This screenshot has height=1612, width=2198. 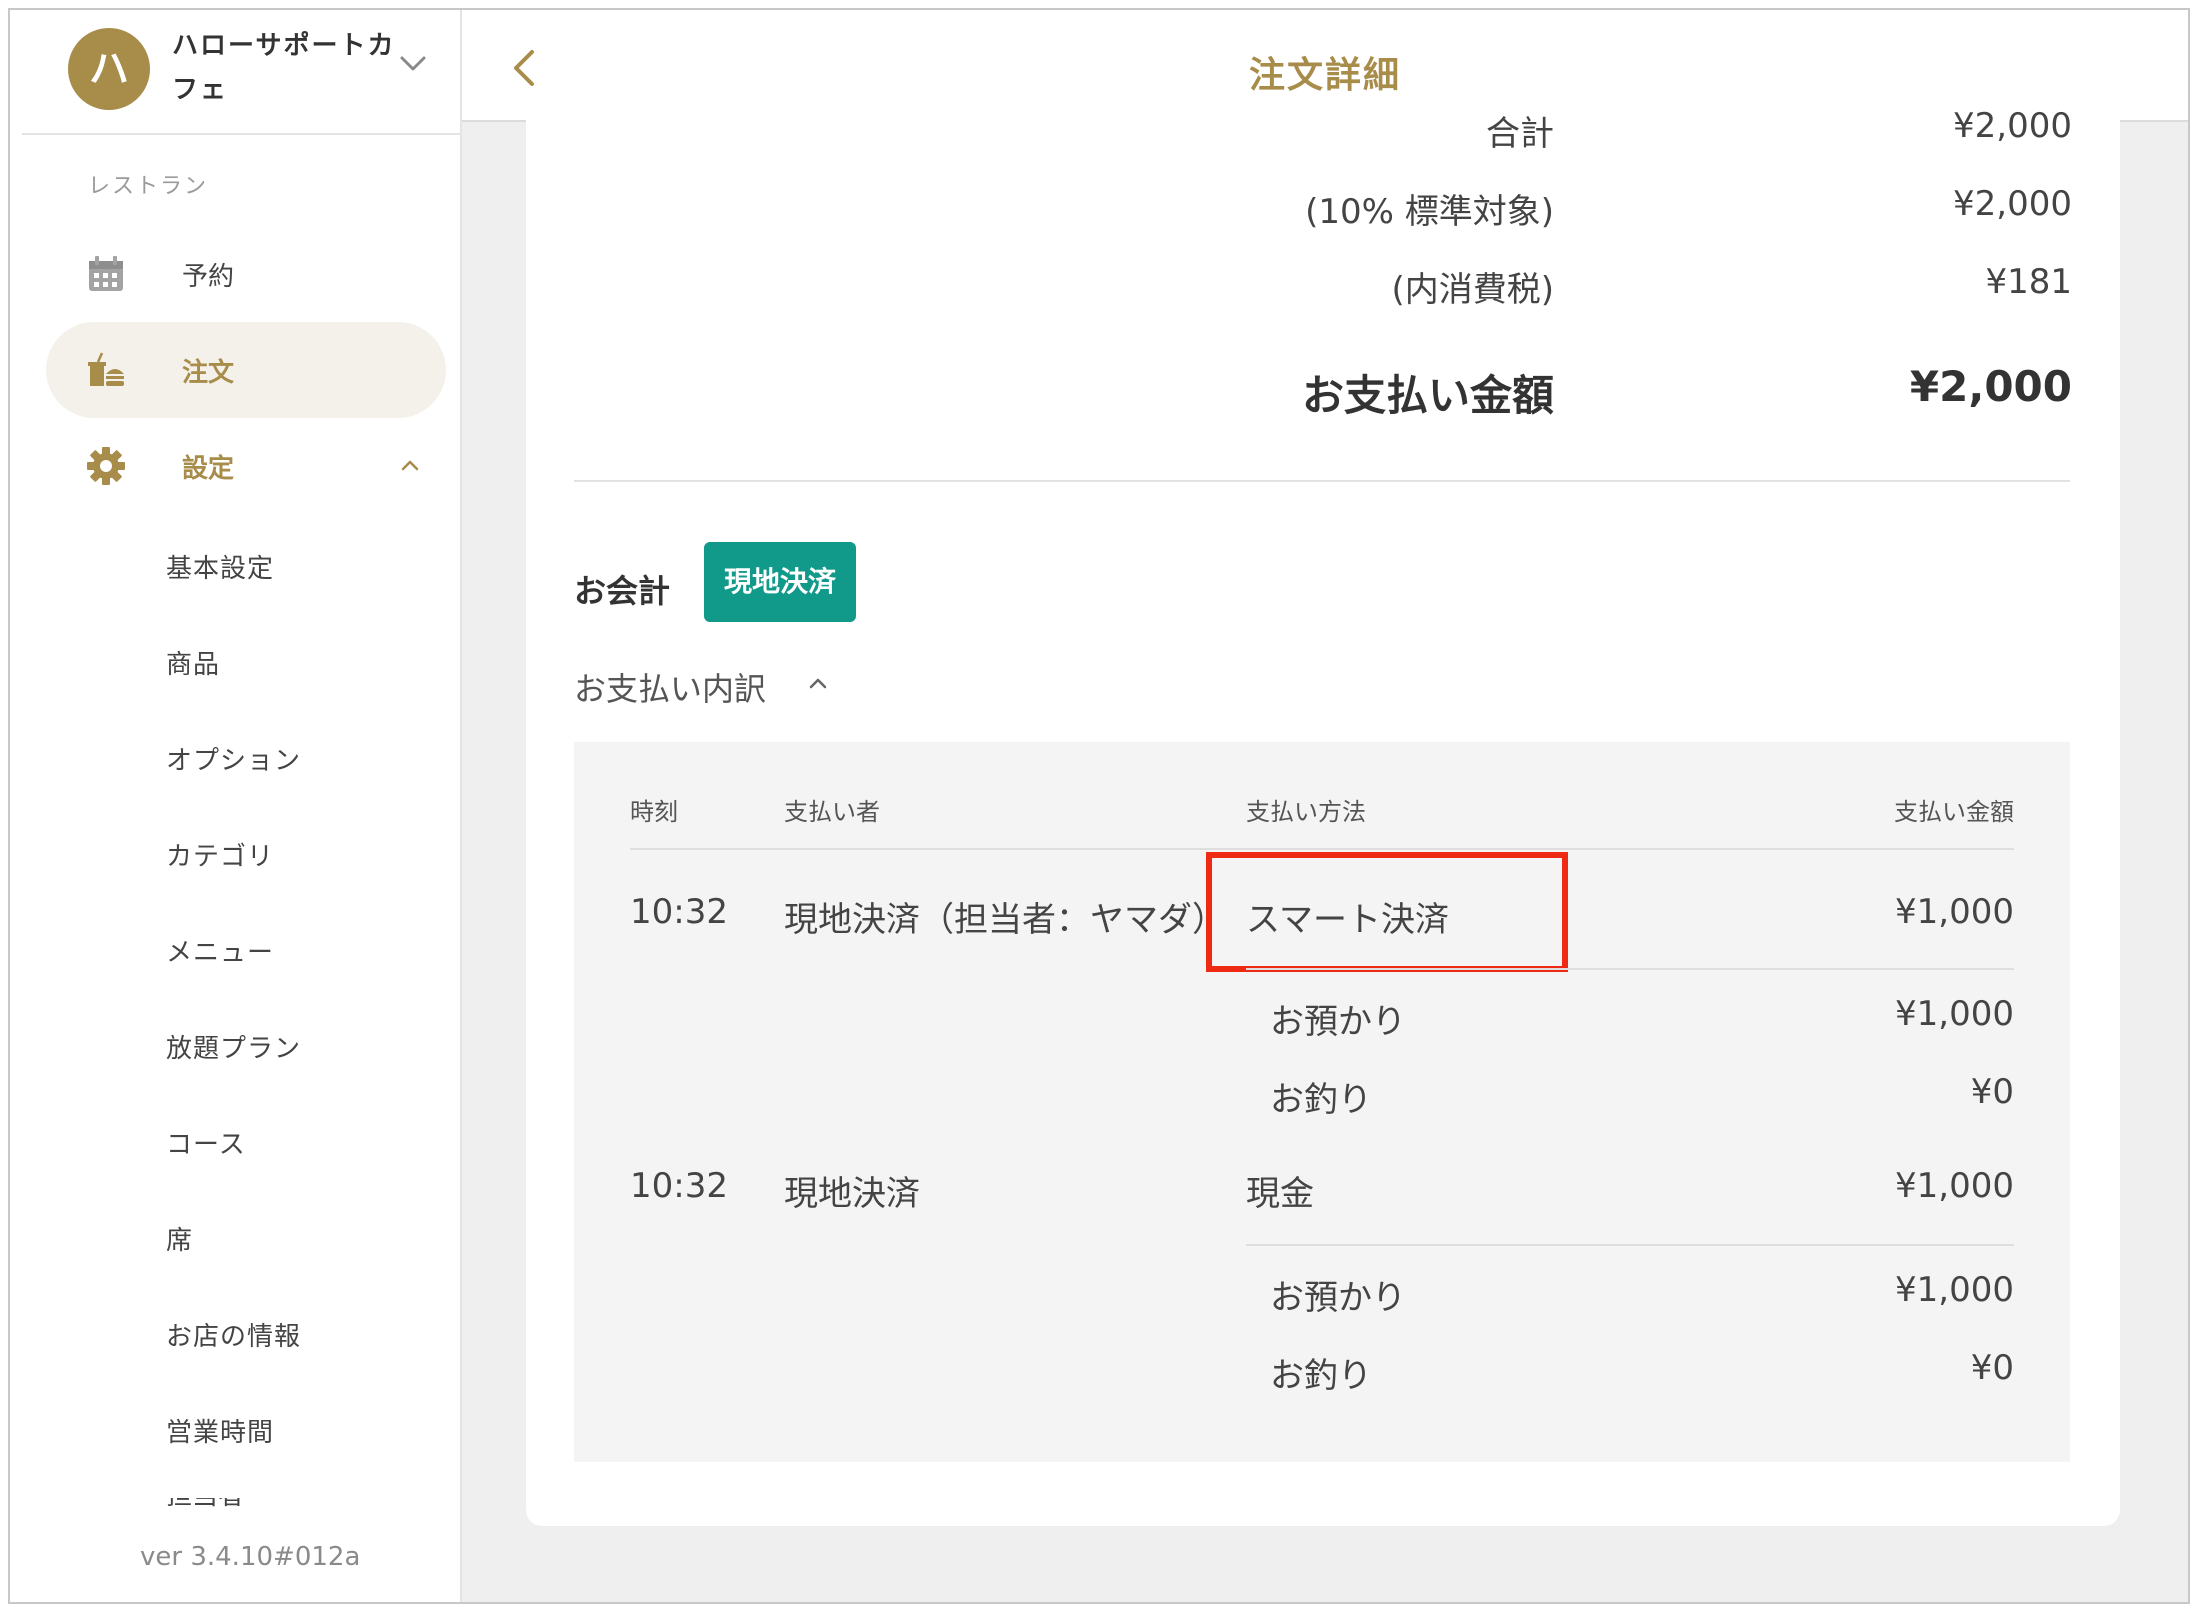 I want to click on sidebar-item-settings: 設定, so click(x=246, y=466).